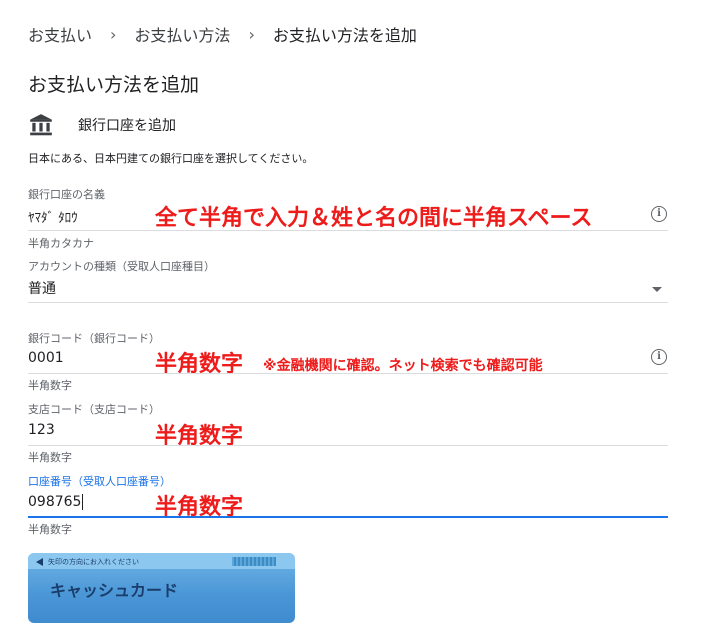 The width and height of the screenshot is (704, 623). Describe the element at coordinates (56, 502) in the screenshot. I see `account-number-input: 098765` at that location.